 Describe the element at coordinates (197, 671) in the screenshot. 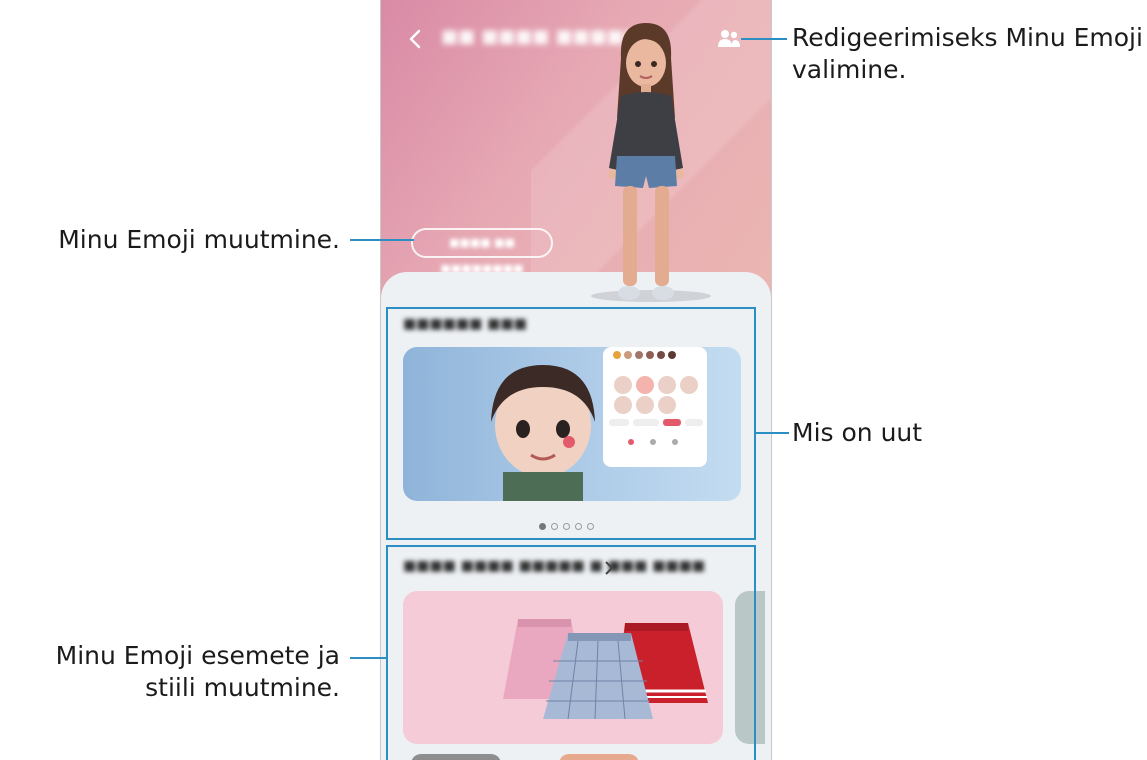

I see `callout-items-style: Minu Emoji esemete ja stiili muutmine.` at that location.